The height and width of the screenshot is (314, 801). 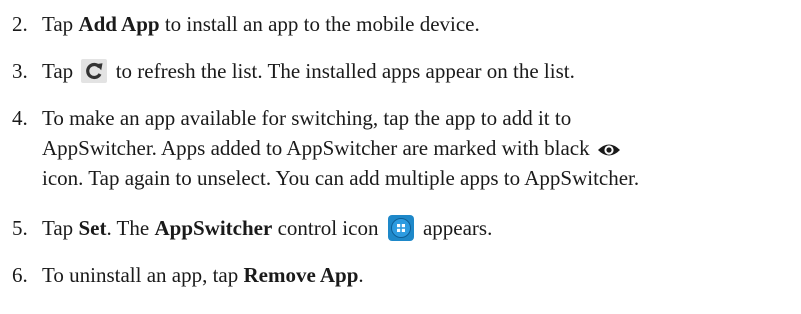 What do you see at coordinates (319, 24) in the screenshot?
I see `step-text-after: to install an app to the mobile device.` at bounding box center [319, 24].